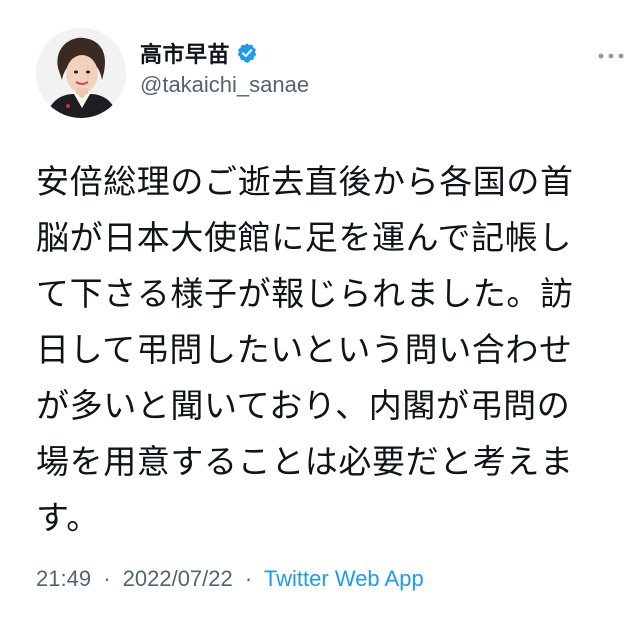  I want to click on avatar-image, so click(81, 73).